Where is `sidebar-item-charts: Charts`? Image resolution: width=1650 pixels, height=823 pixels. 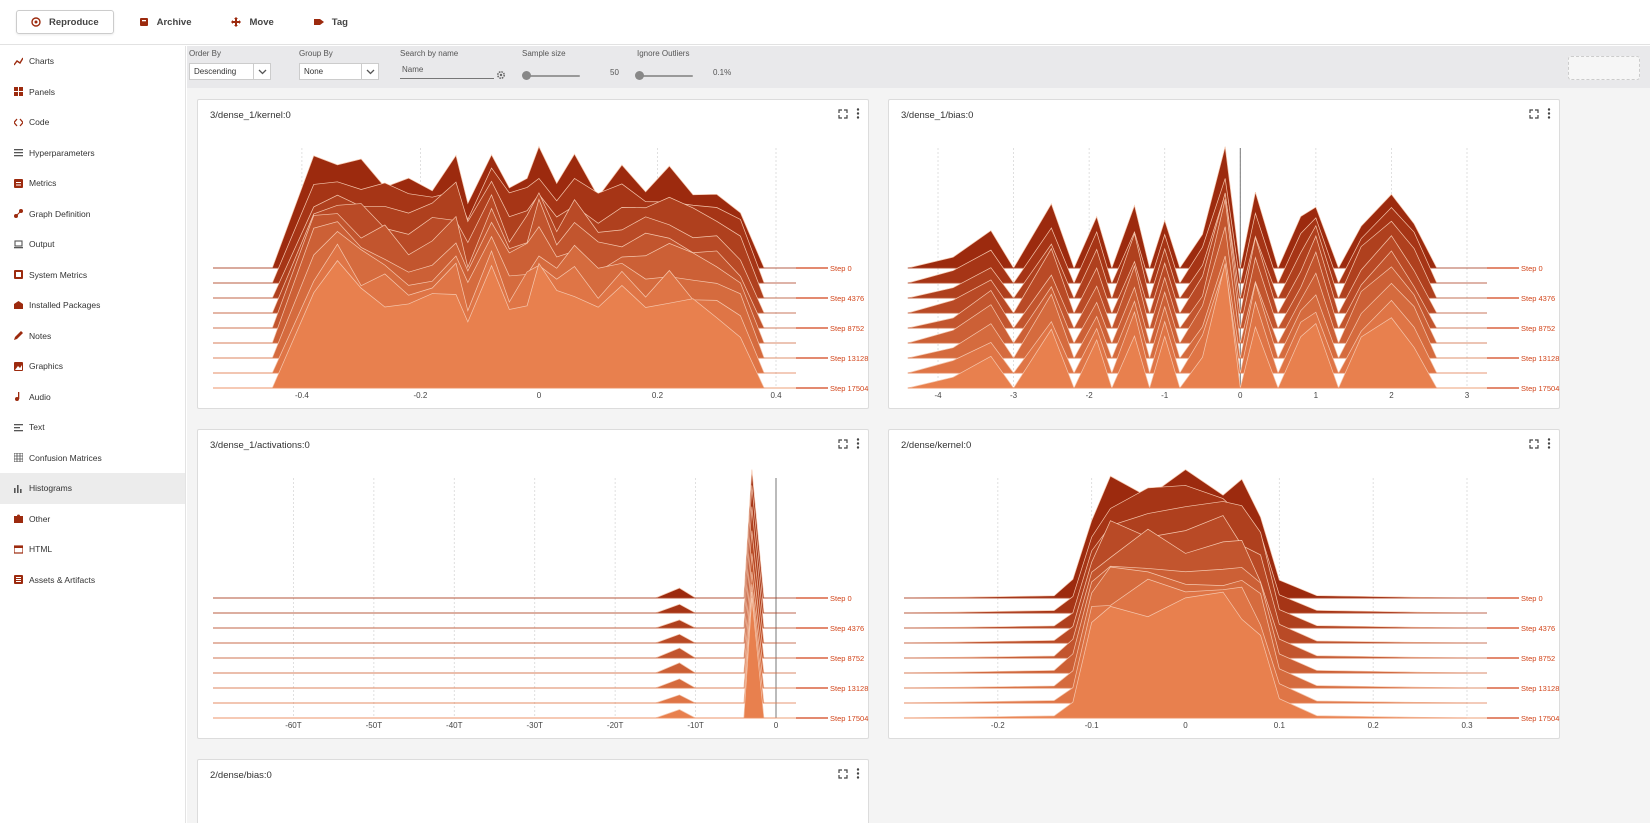 sidebar-item-charts: Charts is located at coordinates (92, 61).